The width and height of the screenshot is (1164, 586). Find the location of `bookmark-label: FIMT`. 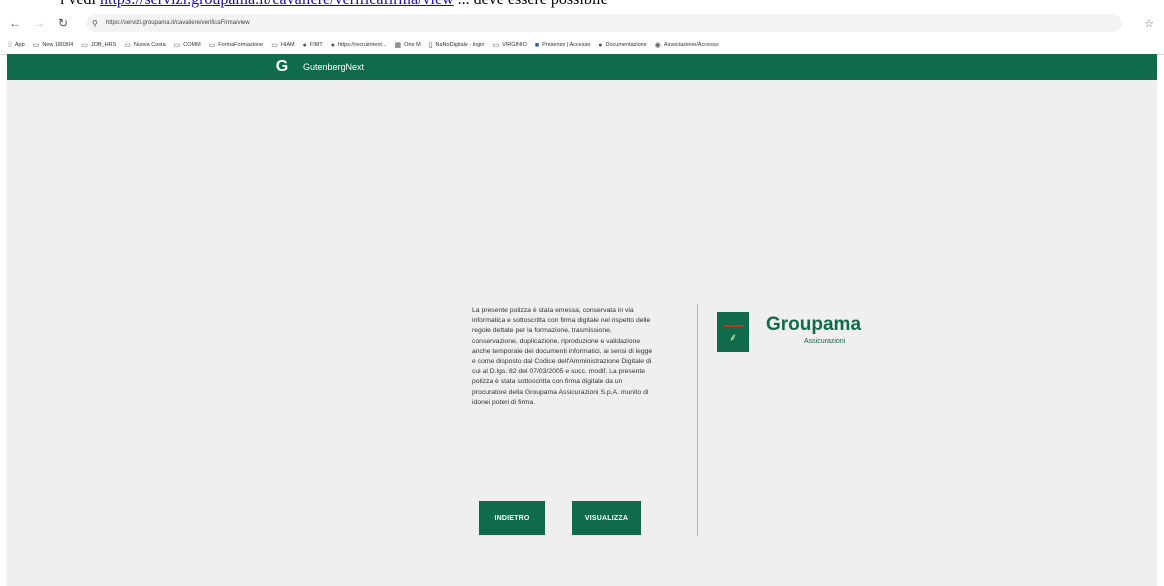

bookmark-label: FIMT is located at coordinates (316, 45).